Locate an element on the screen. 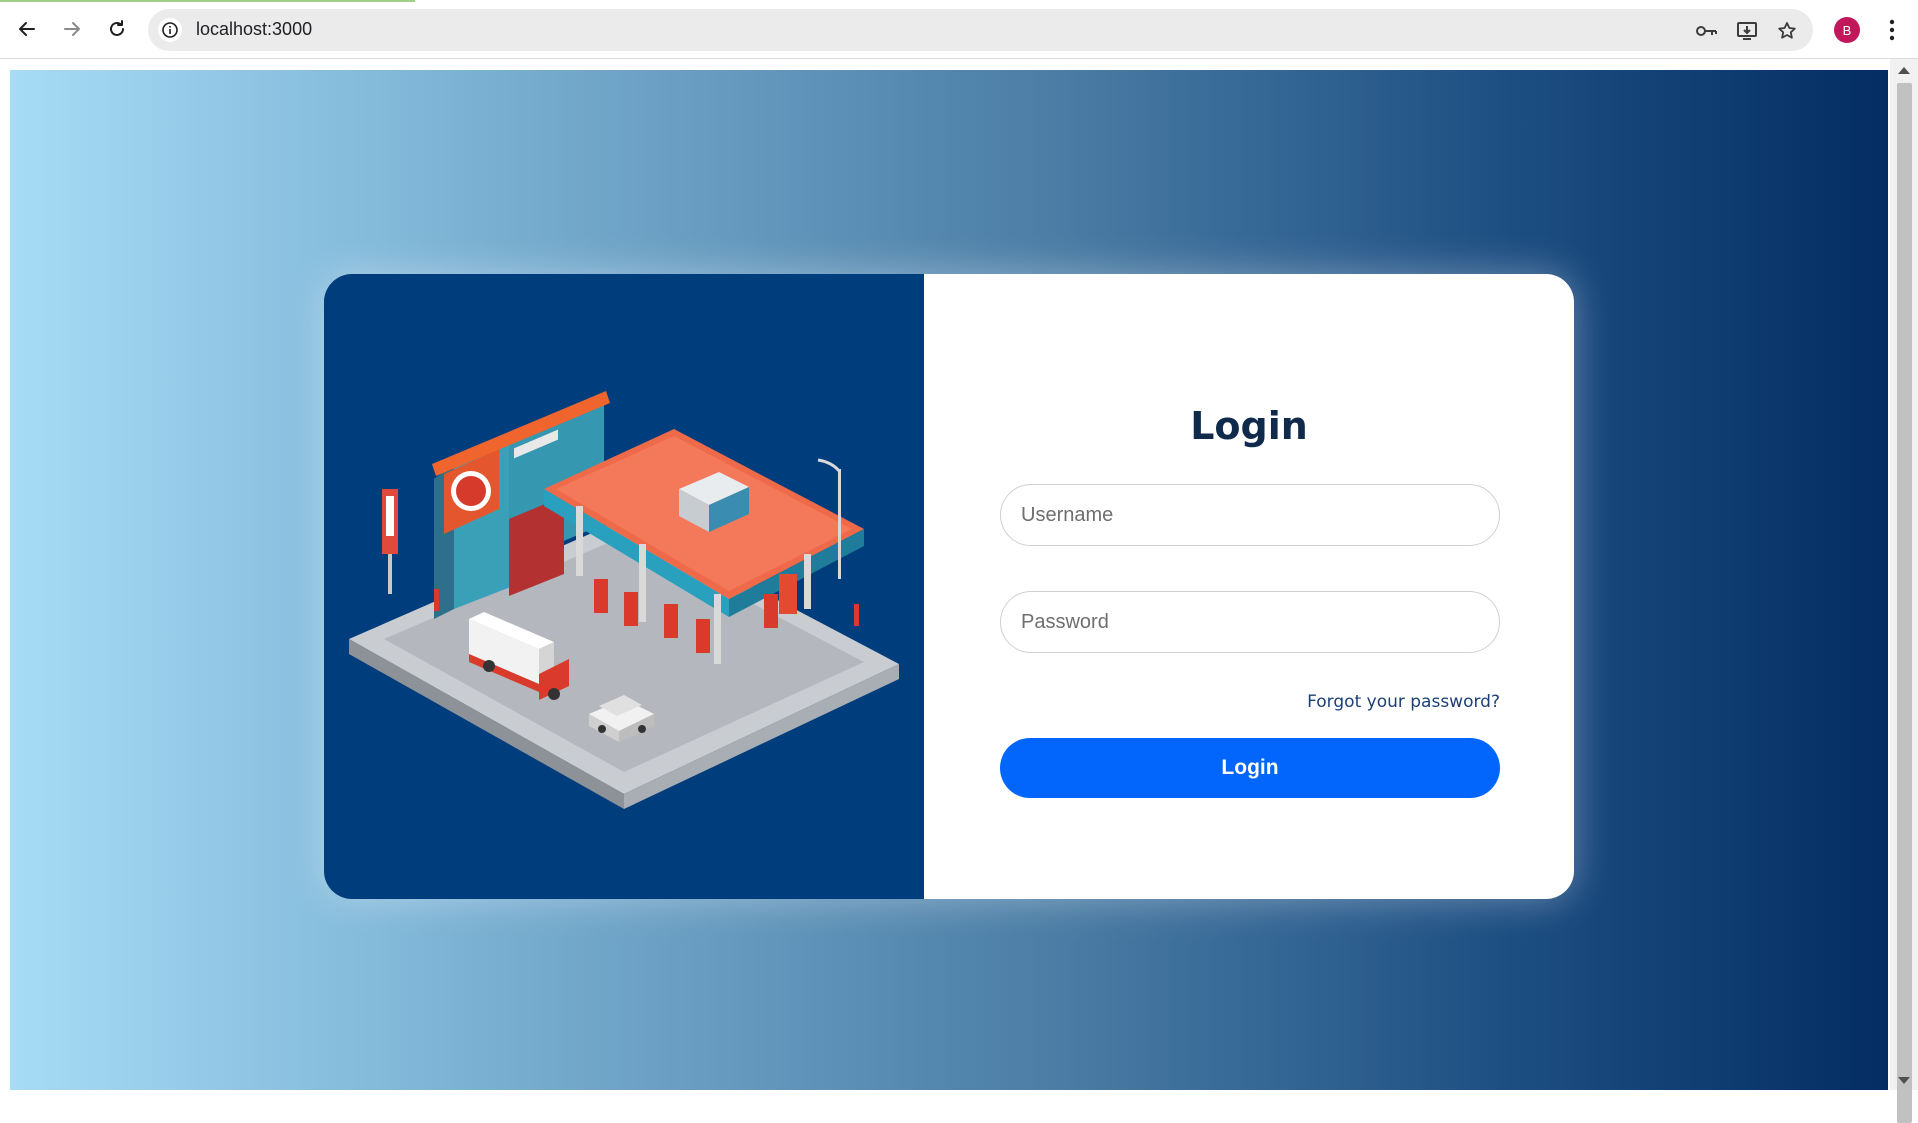 This screenshot has width=1918, height=1123. info-icon is located at coordinates (170, 30).